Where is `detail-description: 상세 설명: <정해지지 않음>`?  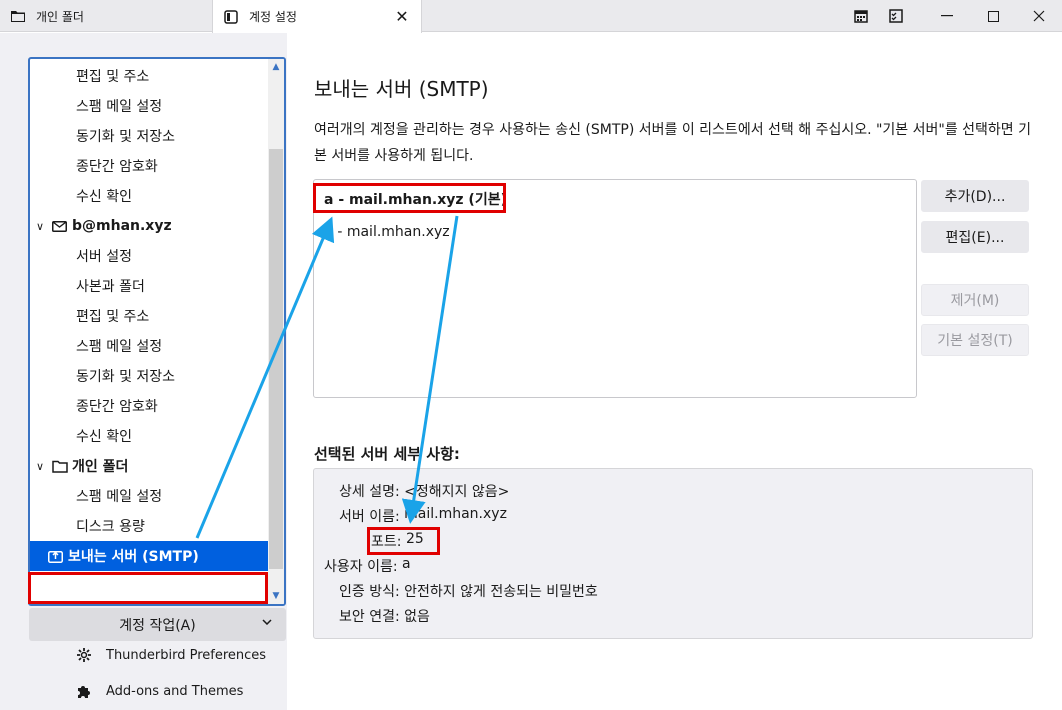 detail-description: 상세 설명: <정해지지 않음> is located at coordinates (424, 491).